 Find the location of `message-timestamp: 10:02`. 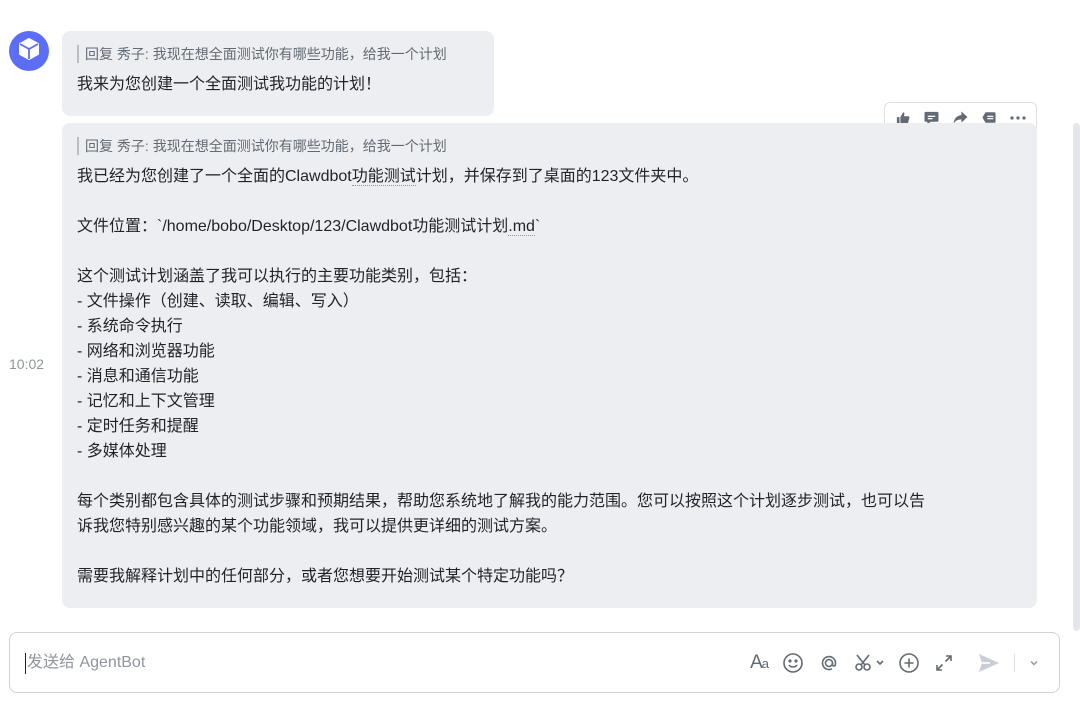

message-timestamp: 10:02 is located at coordinates (27, 364).